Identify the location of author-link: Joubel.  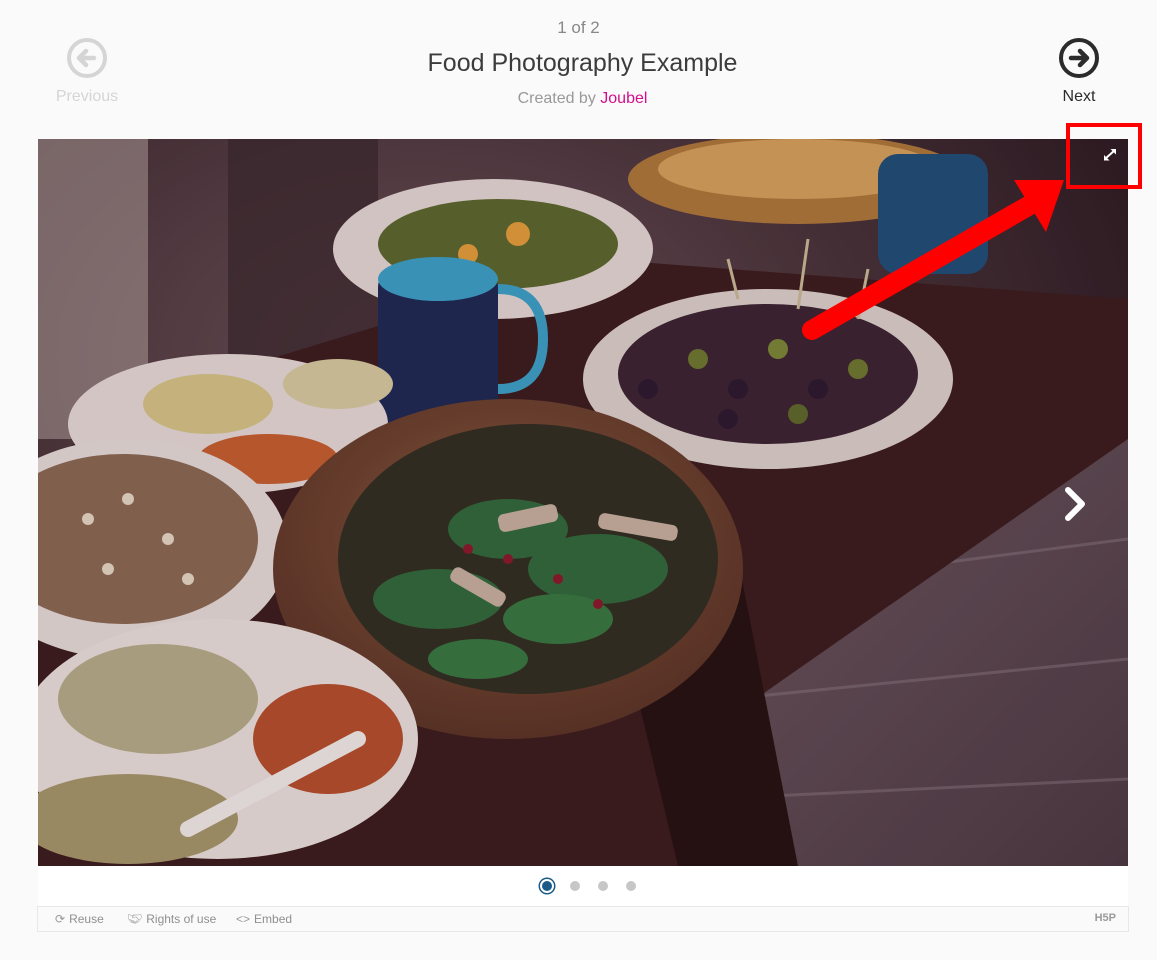
(623, 98).